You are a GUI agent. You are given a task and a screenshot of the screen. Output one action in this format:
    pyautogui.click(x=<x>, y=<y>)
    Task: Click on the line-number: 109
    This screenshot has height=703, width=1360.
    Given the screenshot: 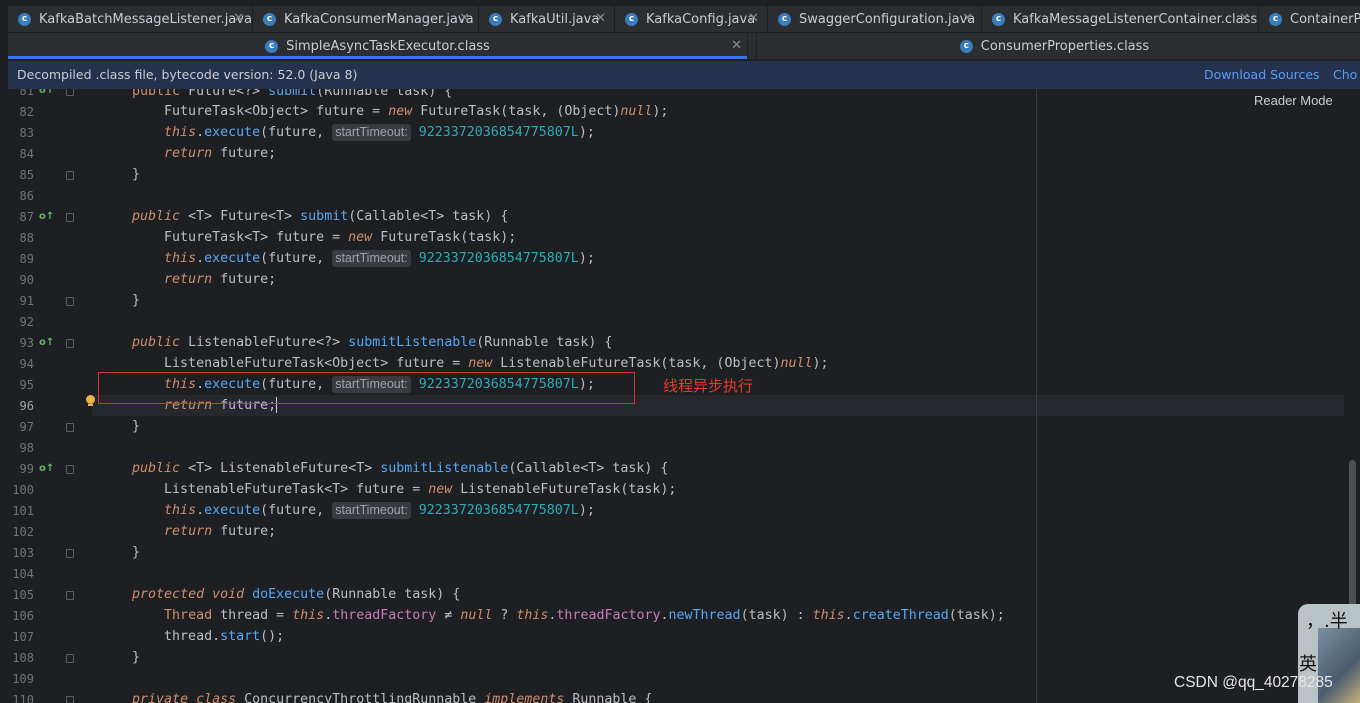 What is the action you would take?
    pyautogui.click(x=23, y=679)
    